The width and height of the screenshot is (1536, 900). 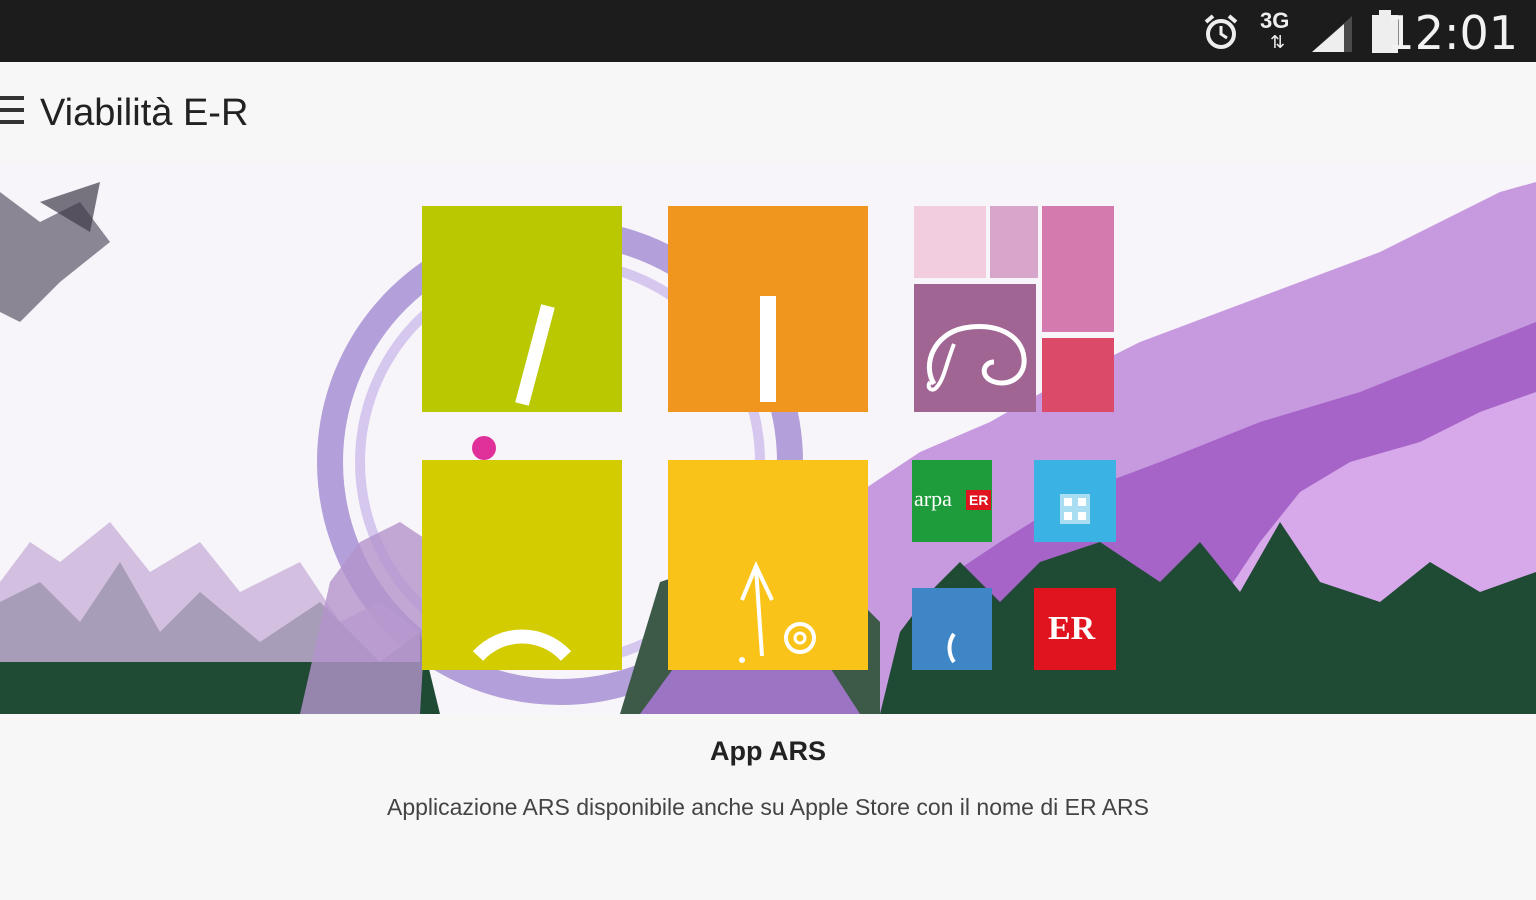 I want to click on er-label: ER, so click(x=1072, y=628).